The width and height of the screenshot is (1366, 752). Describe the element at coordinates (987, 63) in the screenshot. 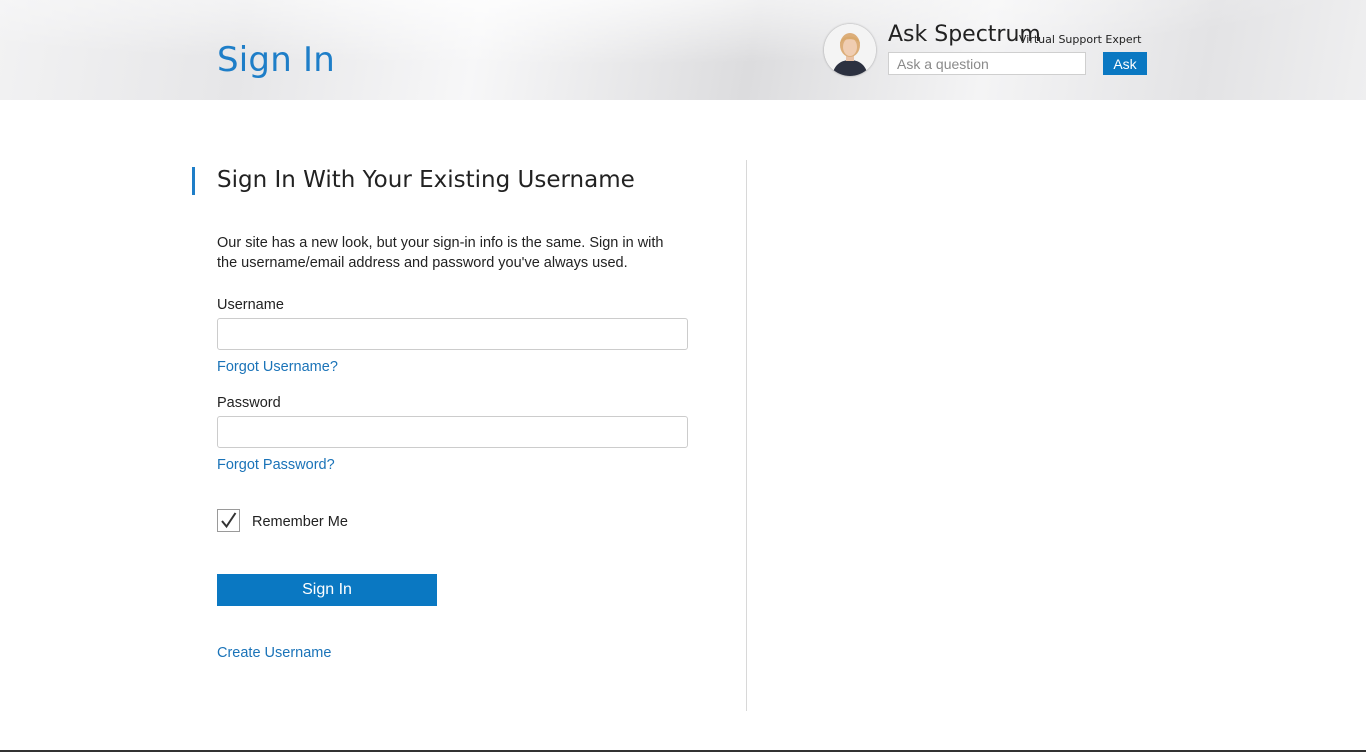

I see `ask-question-input` at that location.